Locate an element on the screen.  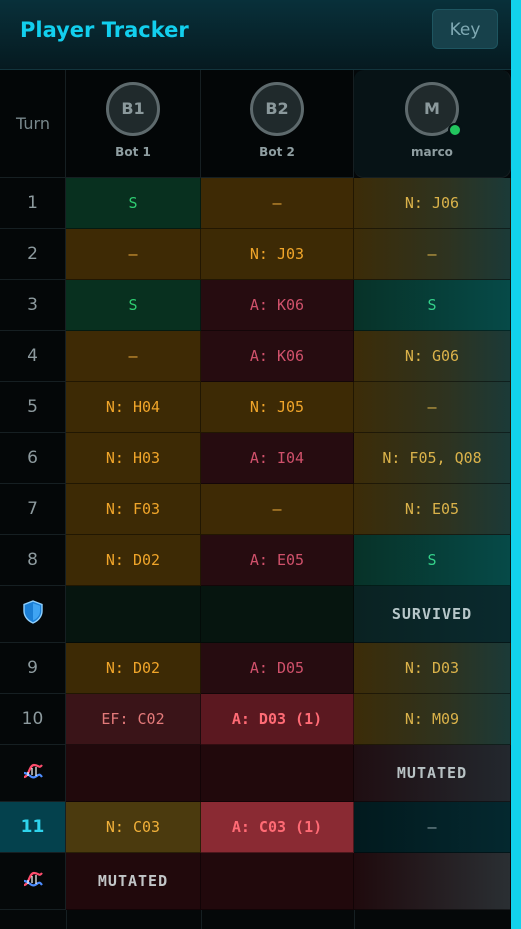
player-header-marco: M marco is located at coordinates (432, 124).